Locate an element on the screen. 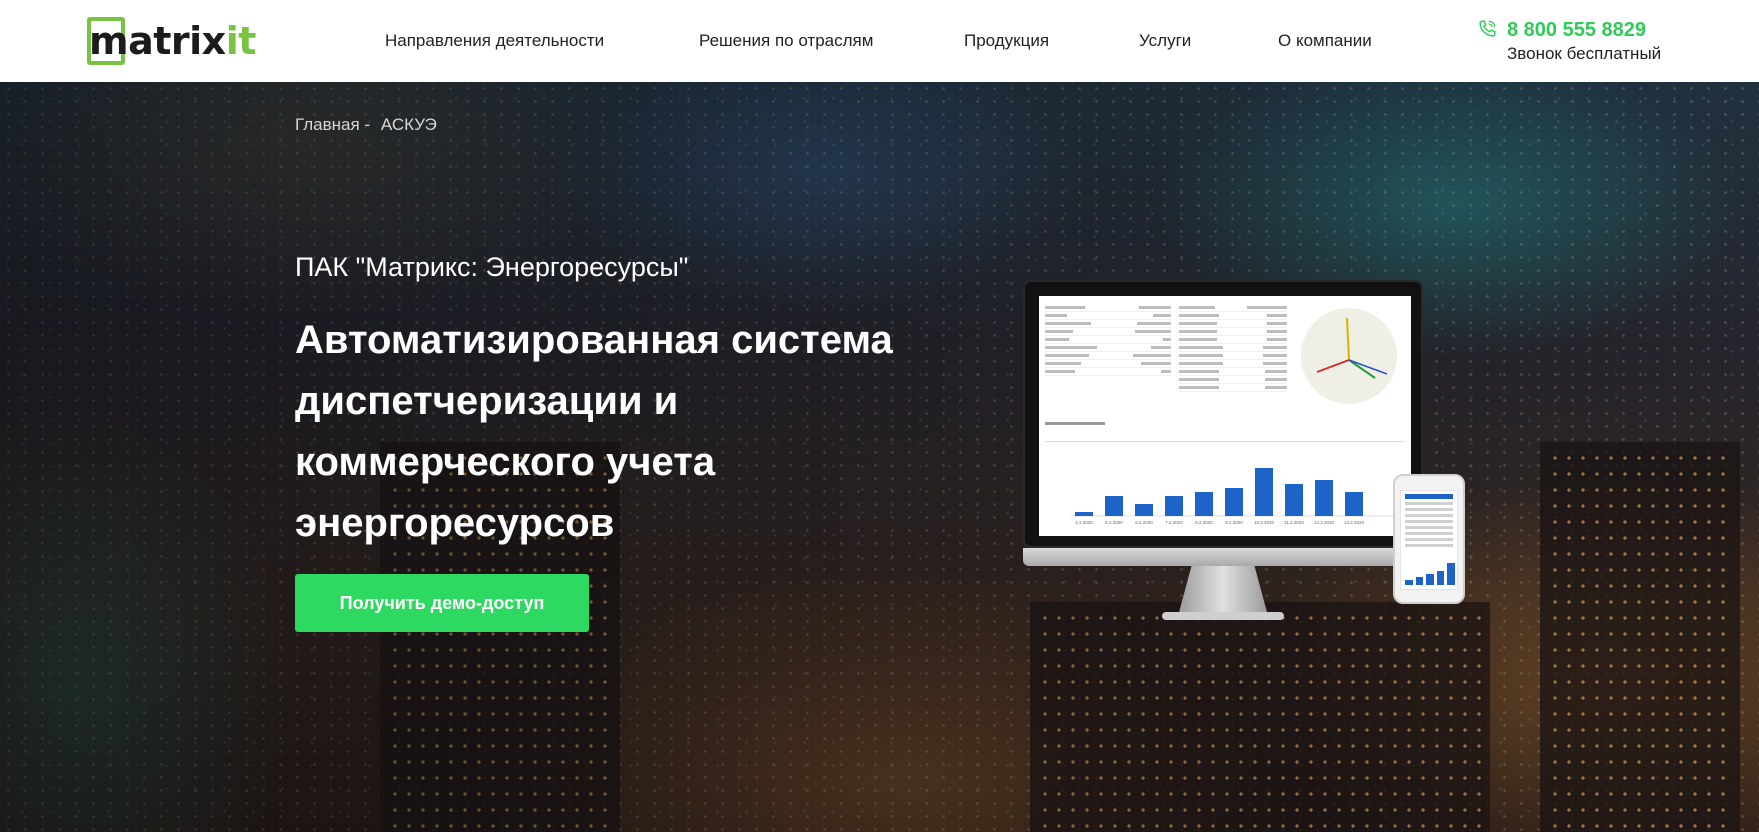 The image size is (1759, 832). measurements-table is located at coordinates (1233, 348).